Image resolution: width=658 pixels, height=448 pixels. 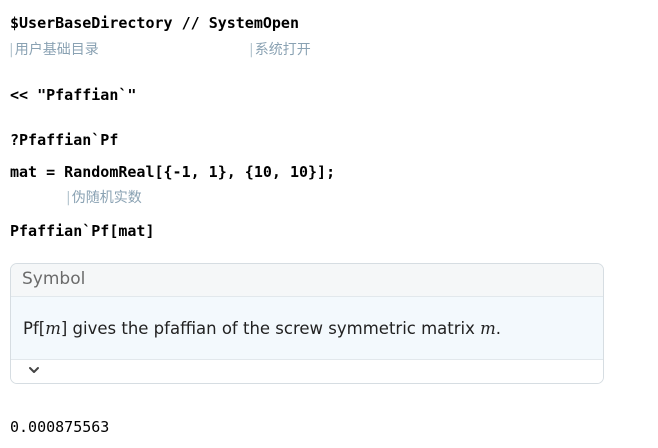 I want to click on annotation-text: 伪随机实数, so click(x=106, y=198).